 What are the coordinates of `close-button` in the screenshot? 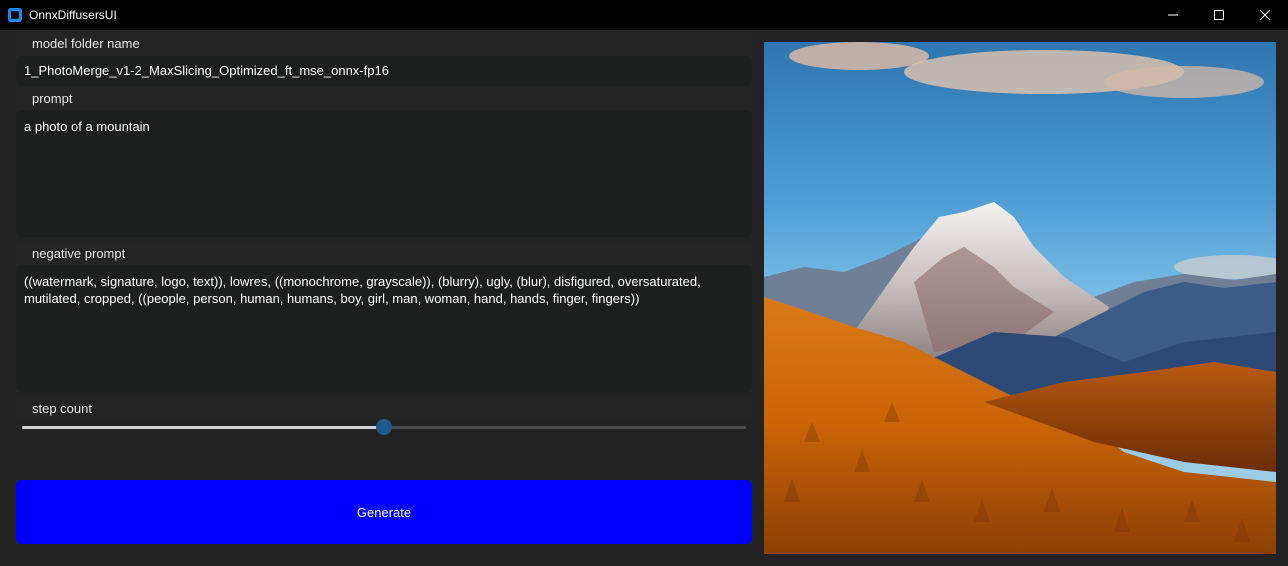 It's located at (1265, 15).